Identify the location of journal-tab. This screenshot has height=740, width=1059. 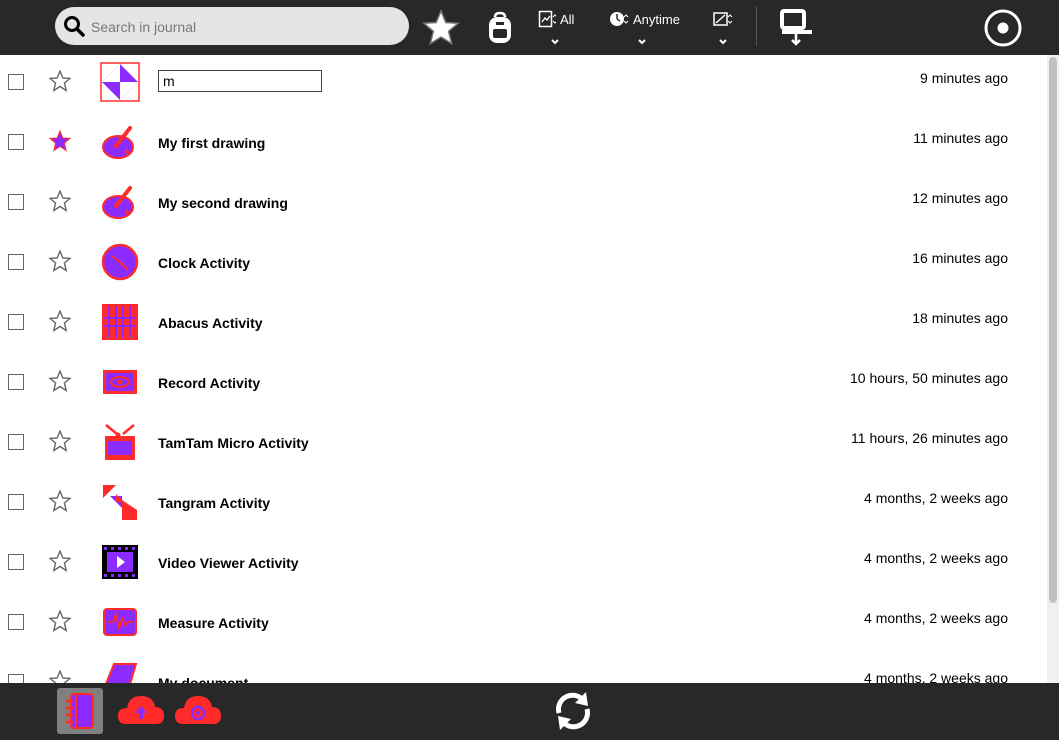
(80, 711).